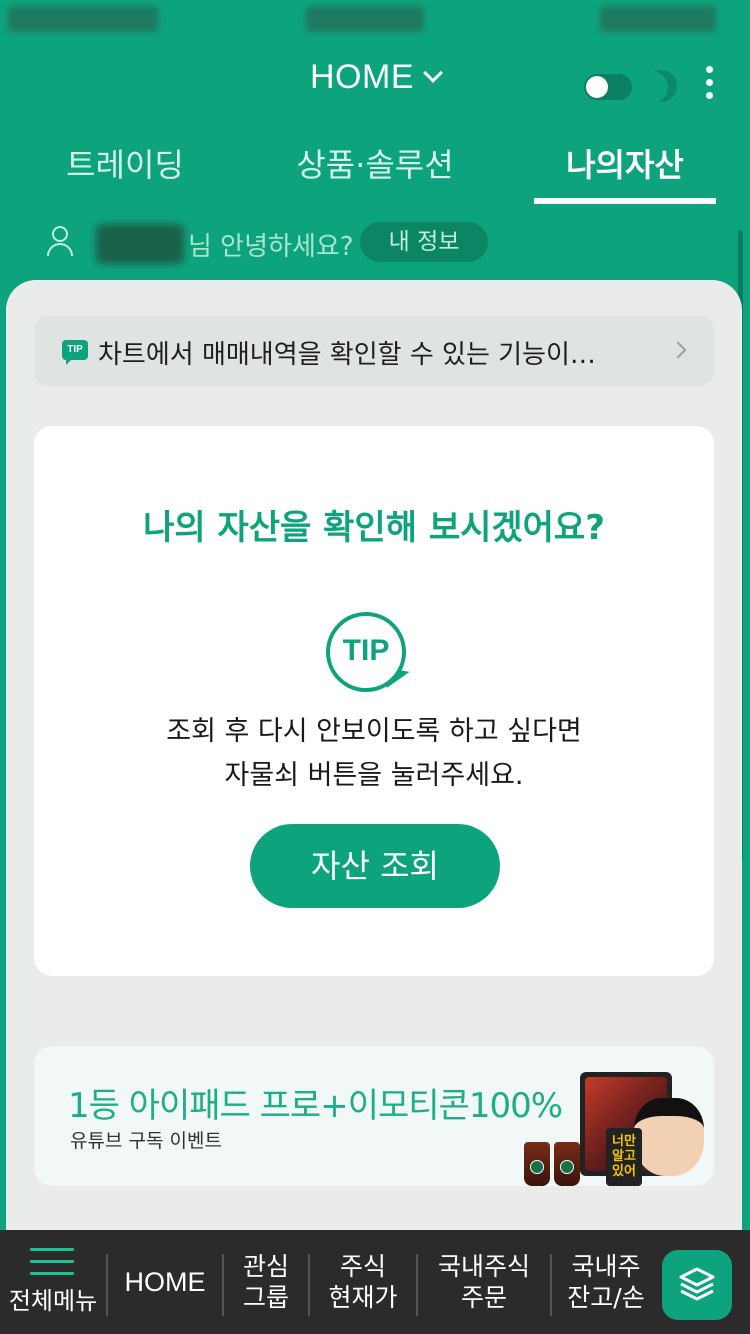 The width and height of the screenshot is (750, 1334). I want to click on status-clock-obscured, so click(365, 19).